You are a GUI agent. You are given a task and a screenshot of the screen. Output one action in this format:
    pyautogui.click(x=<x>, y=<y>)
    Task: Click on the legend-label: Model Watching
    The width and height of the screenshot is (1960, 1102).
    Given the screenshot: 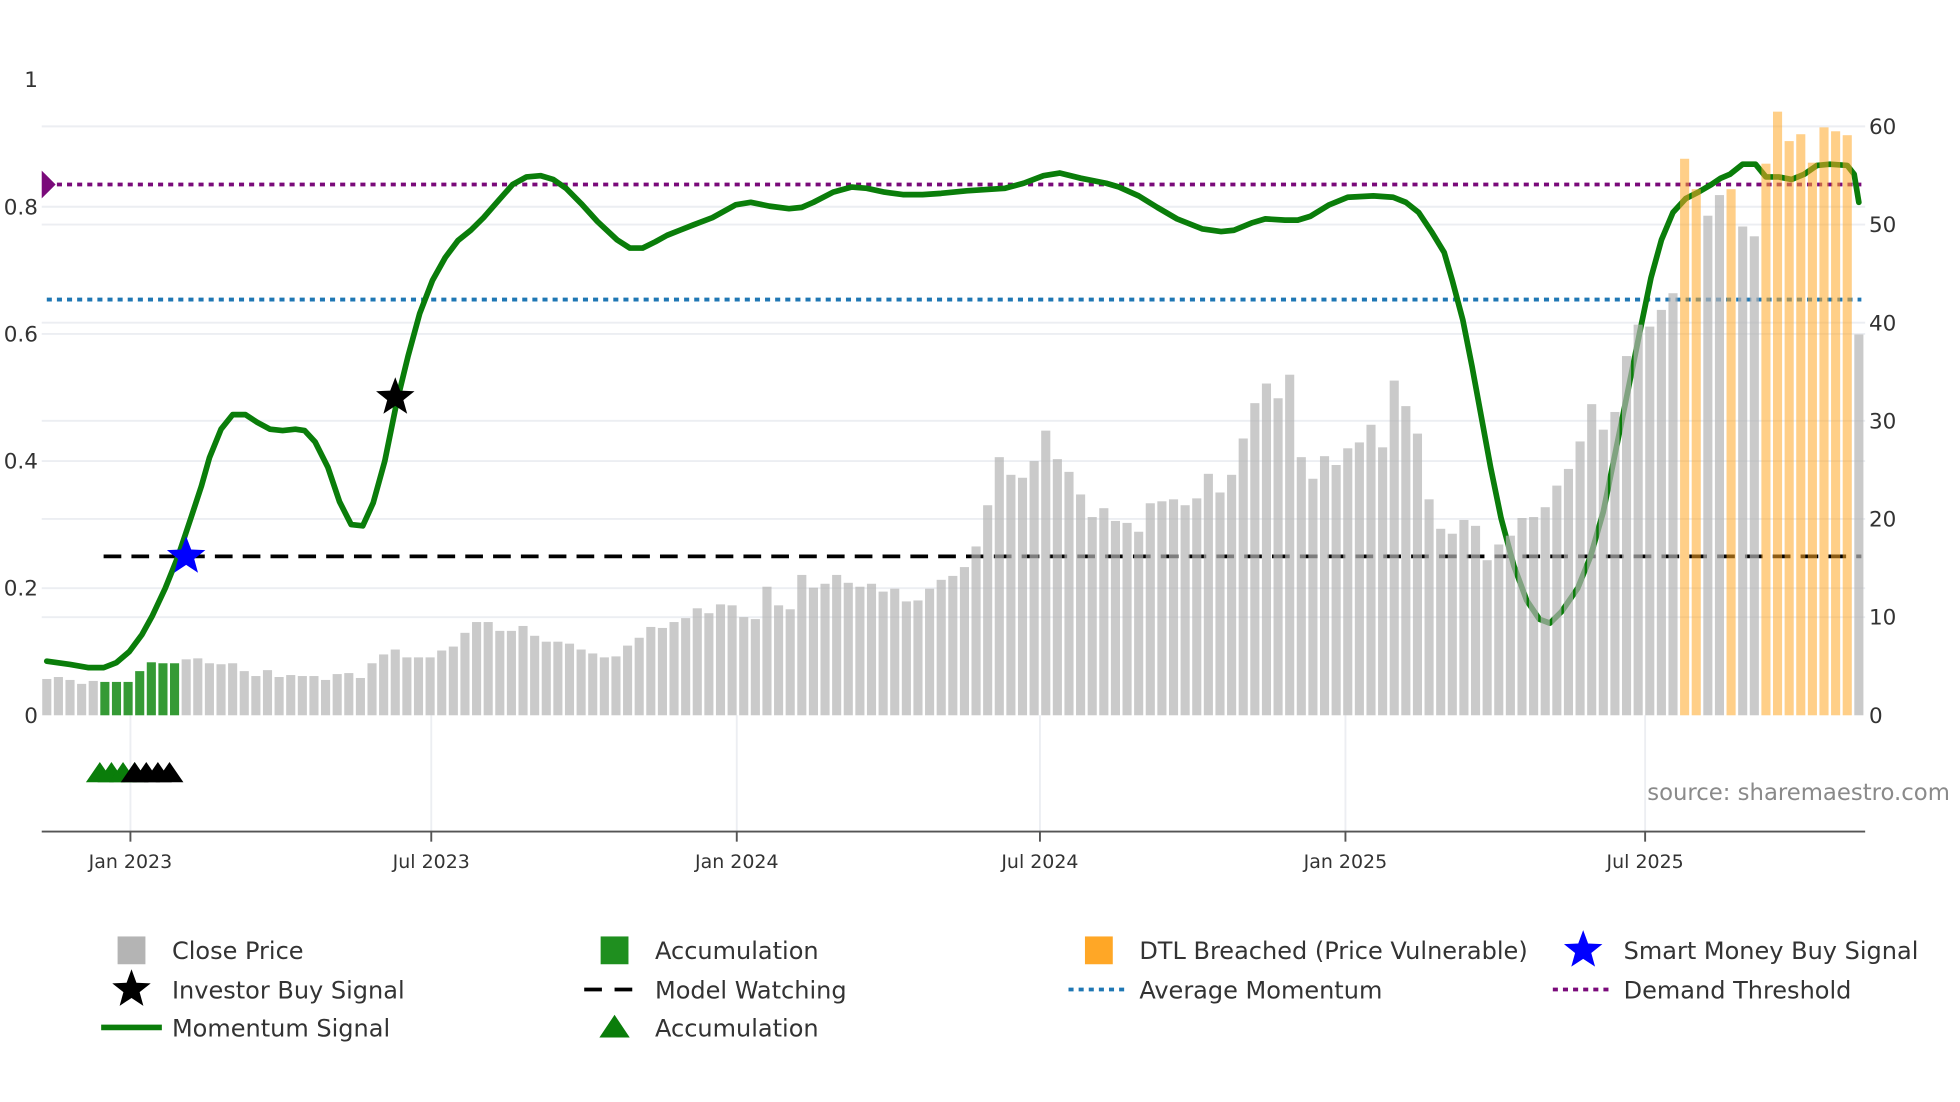 What is the action you would take?
    pyautogui.click(x=751, y=990)
    